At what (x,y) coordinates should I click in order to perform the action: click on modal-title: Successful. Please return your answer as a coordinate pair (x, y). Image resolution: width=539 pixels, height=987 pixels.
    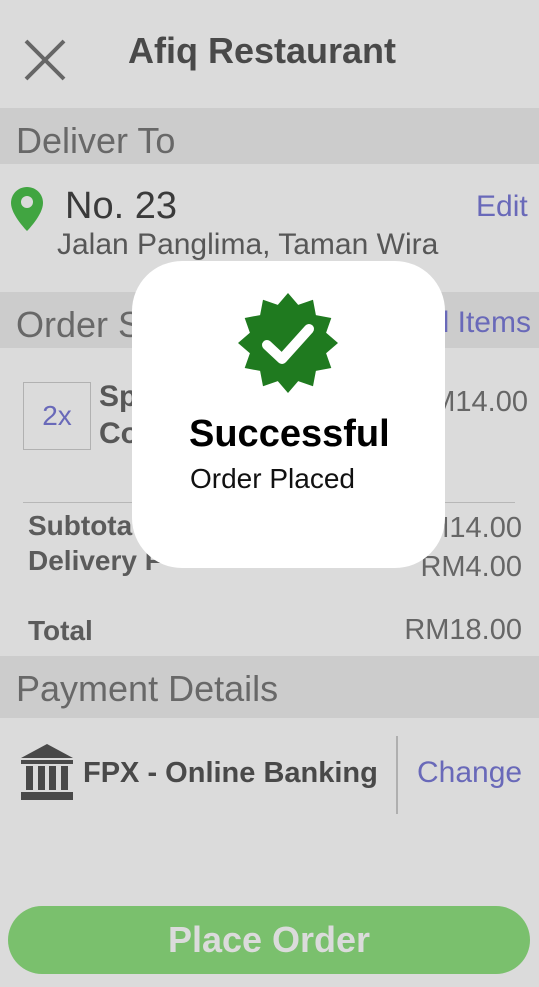
    Looking at the image, I should click on (289, 434).